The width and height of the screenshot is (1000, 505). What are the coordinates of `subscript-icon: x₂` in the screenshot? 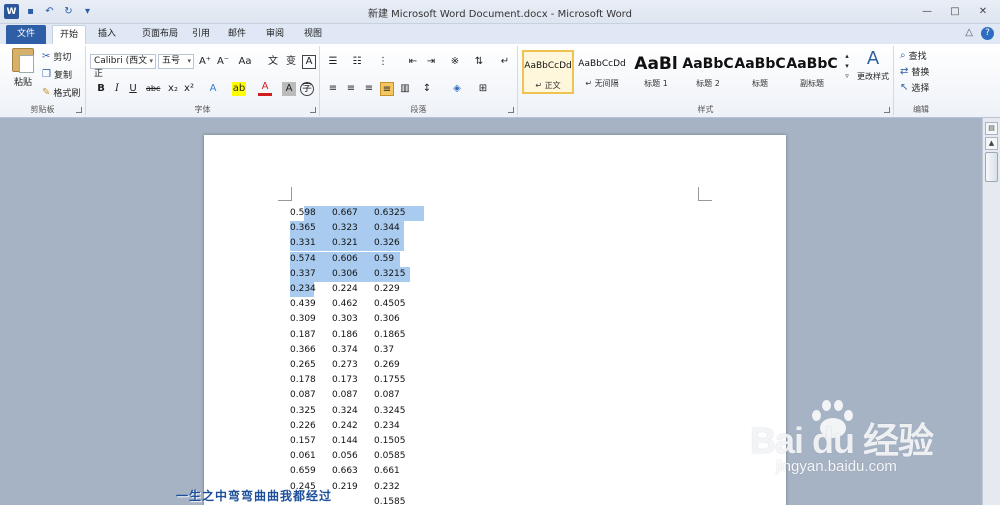 It's located at (173, 89).